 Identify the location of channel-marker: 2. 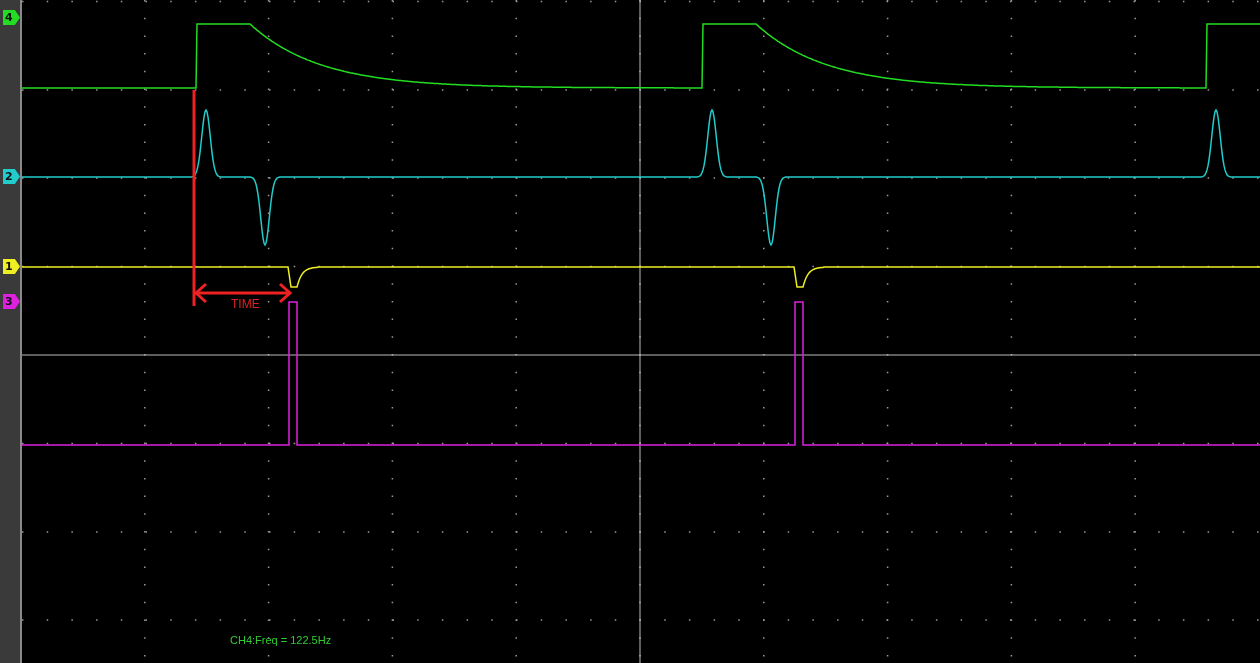
(11, 176).